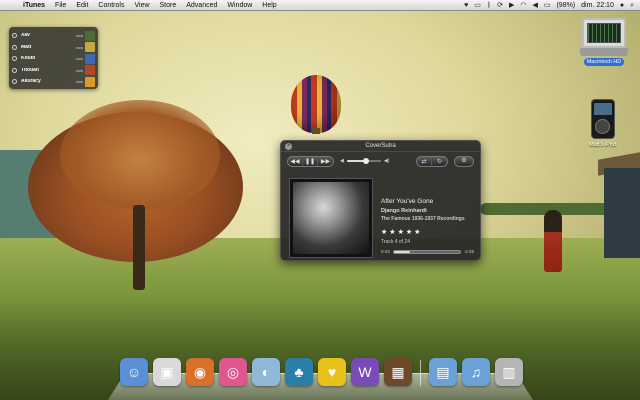 The height and width of the screenshot is (400, 640). What do you see at coordinates (200, 372) in the screenshot?
I see `dock-item-burger-icon: ◉` at bounding box center [200, 372].